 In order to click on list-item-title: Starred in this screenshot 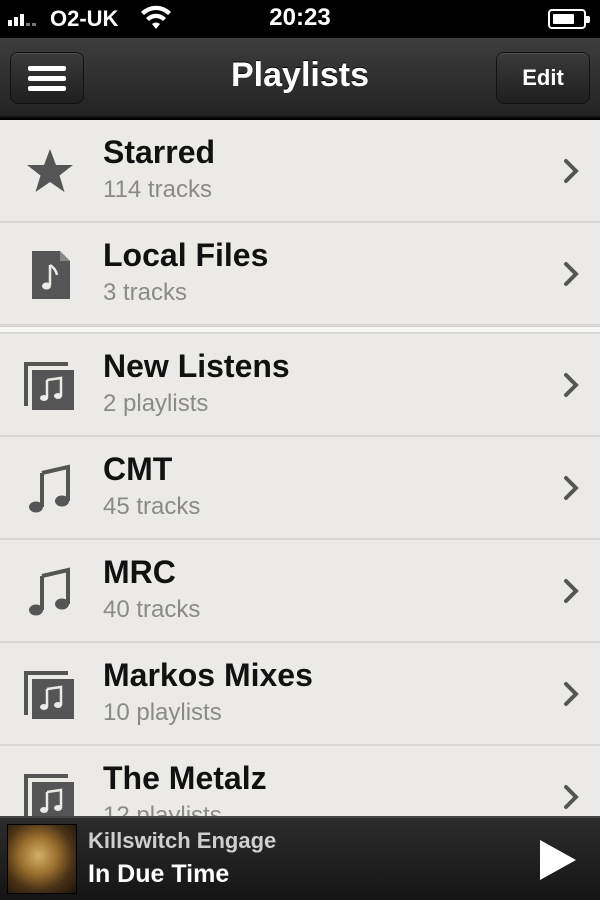, I will do `click(159, 152)`.